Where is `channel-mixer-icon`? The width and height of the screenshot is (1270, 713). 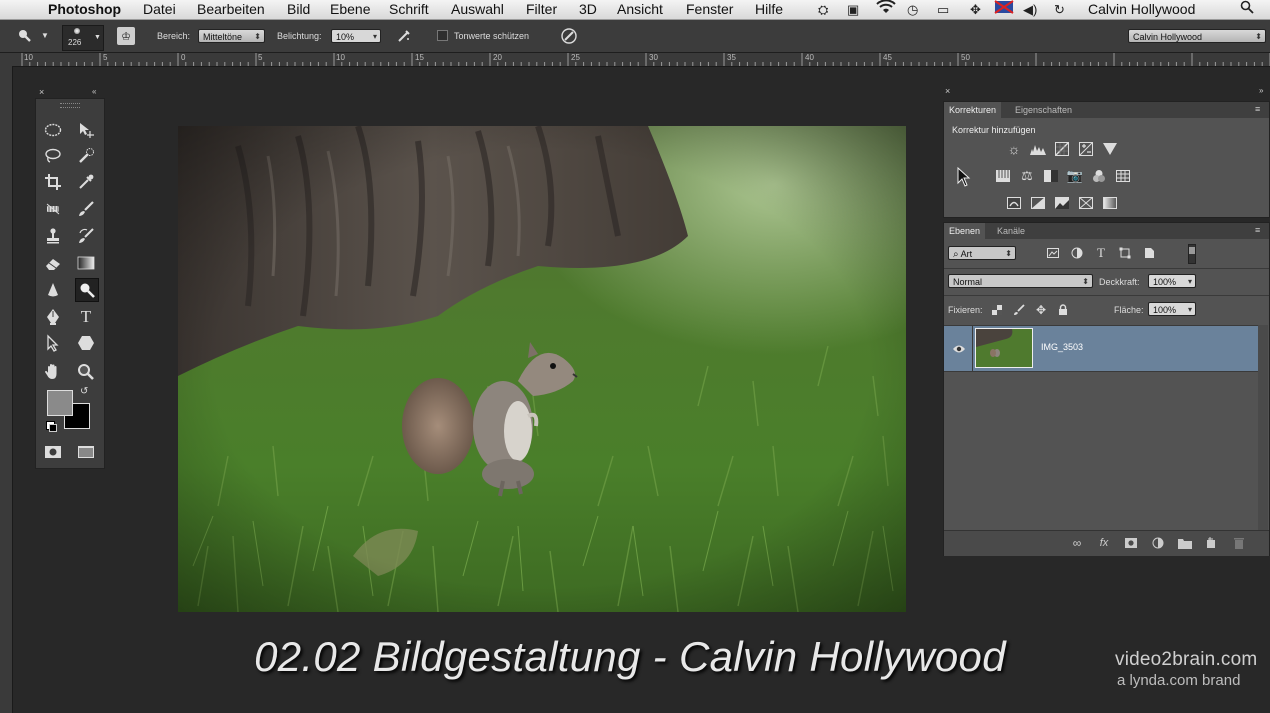
channel-mixer-icon is located at coordinates (1099, 176).